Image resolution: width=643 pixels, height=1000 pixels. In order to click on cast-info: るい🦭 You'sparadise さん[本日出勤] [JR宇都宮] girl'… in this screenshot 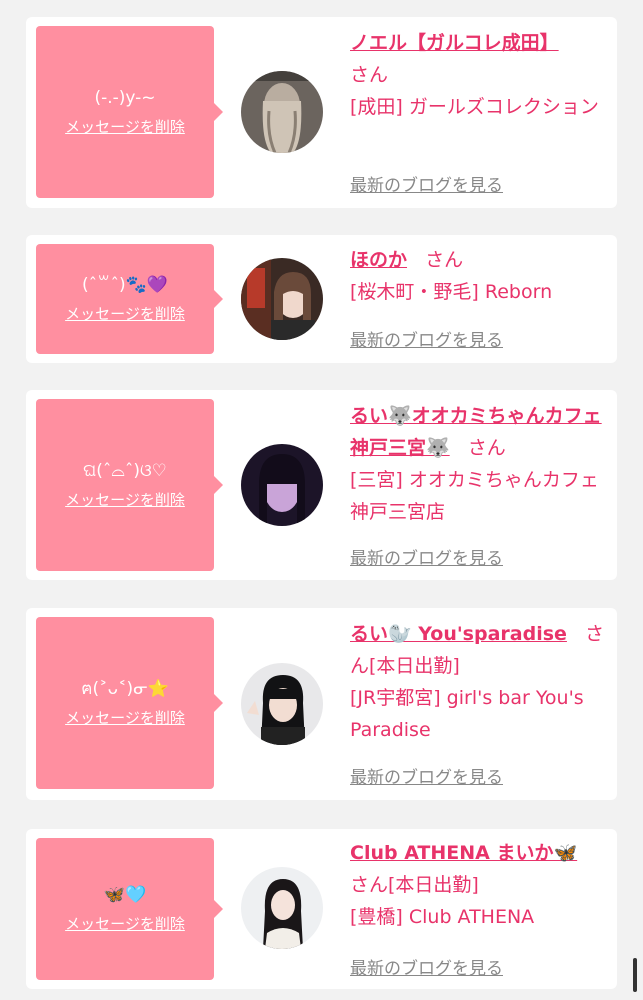, I will do `click(478, 682)`.